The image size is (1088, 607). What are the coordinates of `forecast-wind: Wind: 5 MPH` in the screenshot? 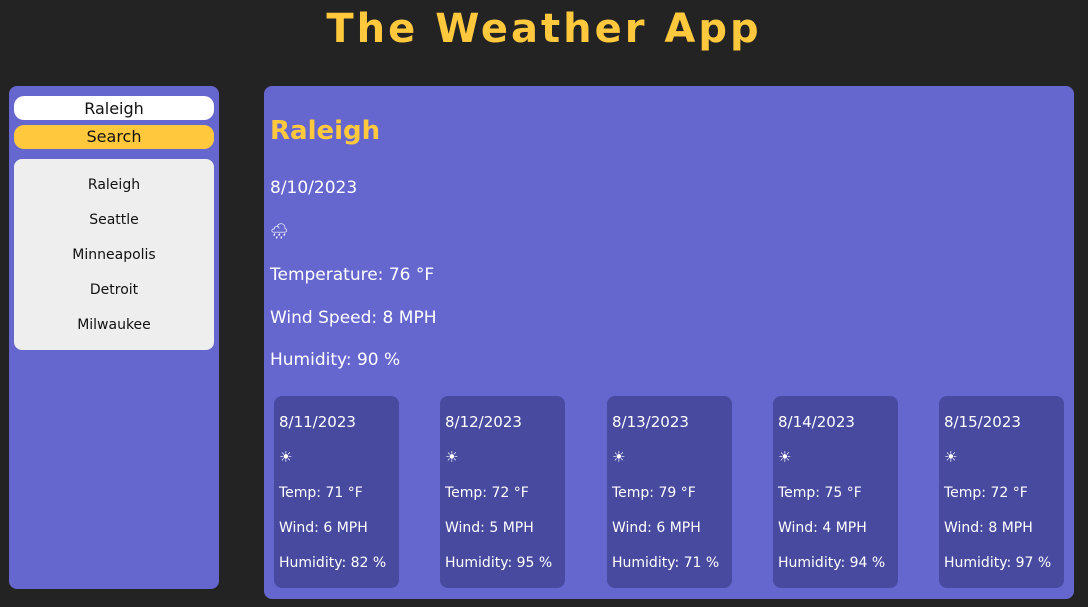 It's located at (489, 528).